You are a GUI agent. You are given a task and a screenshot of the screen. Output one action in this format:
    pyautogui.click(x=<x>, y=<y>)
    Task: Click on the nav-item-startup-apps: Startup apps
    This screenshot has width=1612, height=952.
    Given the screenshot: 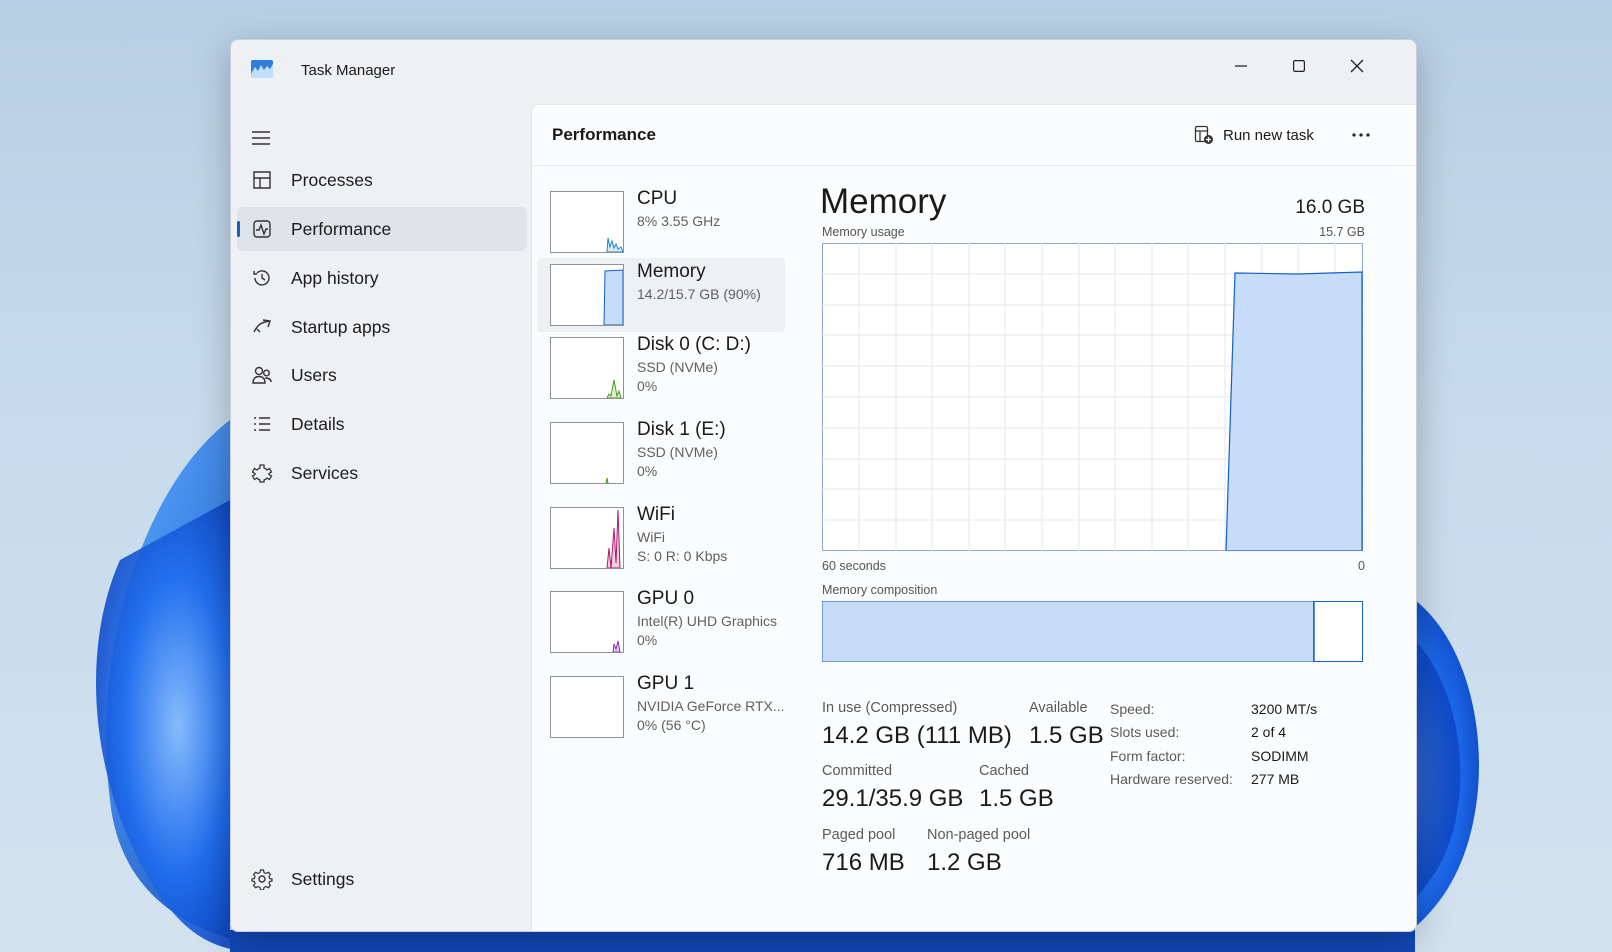 What is the action you would take?
    pyautogui.click(x=382, y=327)
    